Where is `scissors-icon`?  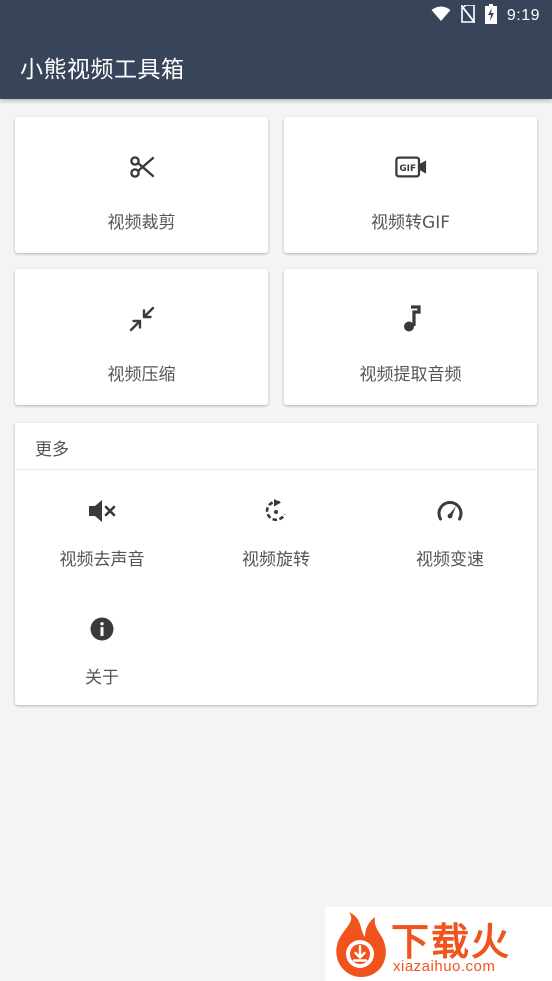
scissors-icon is located at coordinates (142, 167).